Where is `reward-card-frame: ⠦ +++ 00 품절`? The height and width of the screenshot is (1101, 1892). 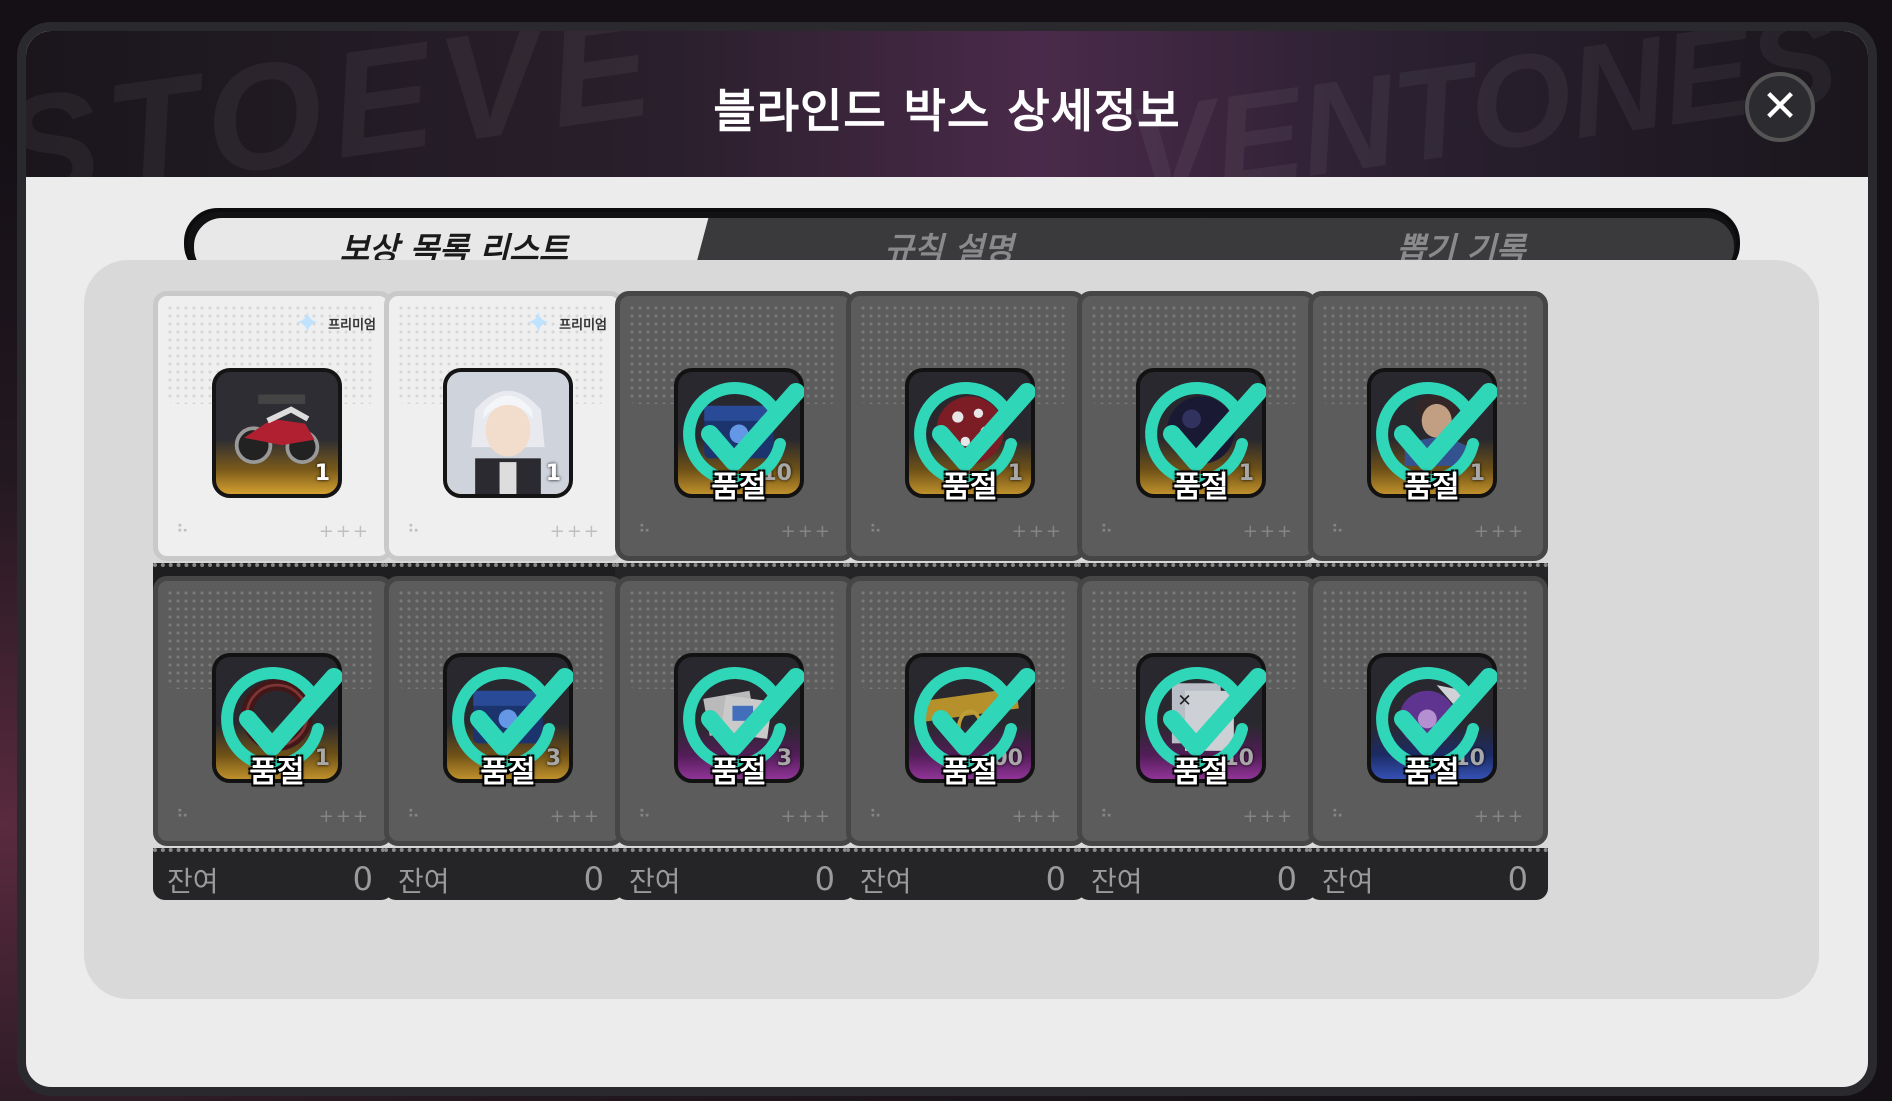
reward-card-frame: ⠦ +++ 00 품절 is located at coordinates (966, 711).